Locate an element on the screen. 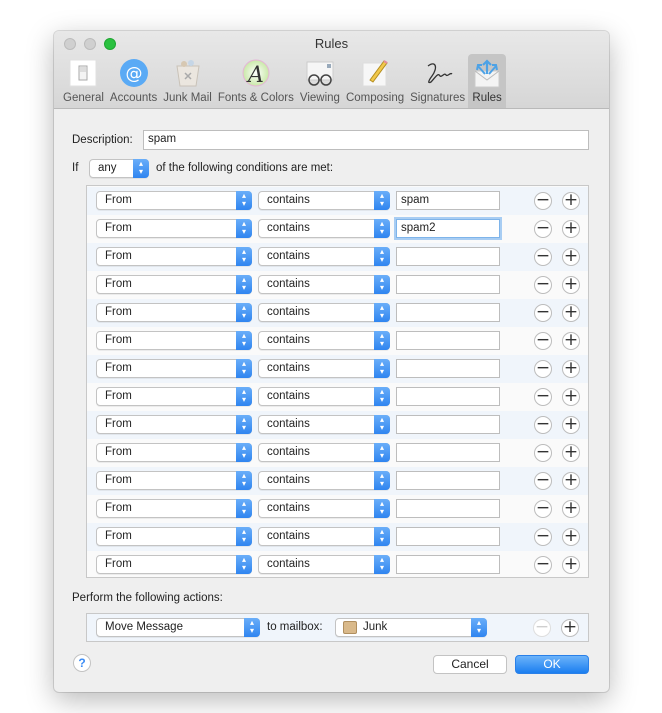 Image resolution: width=662 pixels, height=713 pixels. tab-viewing: Viewing is located at coordinates (320, 81).